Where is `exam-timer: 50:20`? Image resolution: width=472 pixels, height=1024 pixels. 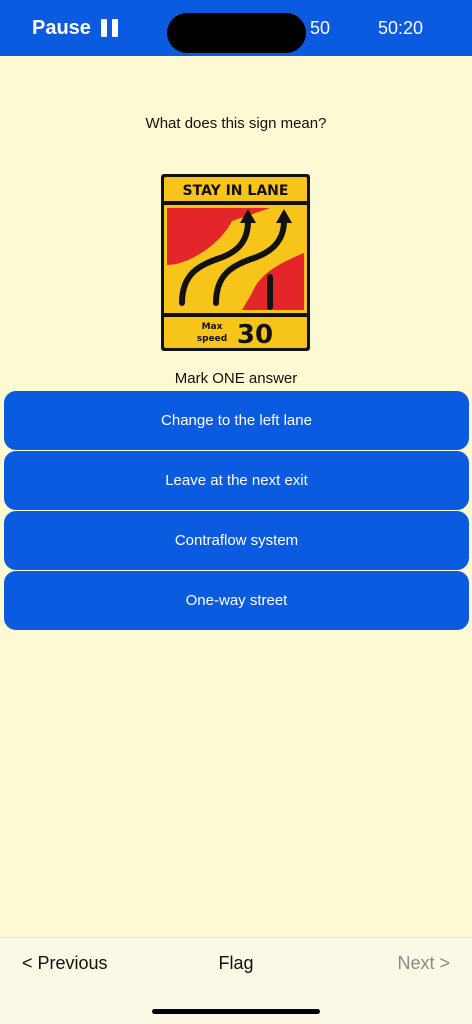
exam-timer: 50:20 is located at coordinates (401, 28).